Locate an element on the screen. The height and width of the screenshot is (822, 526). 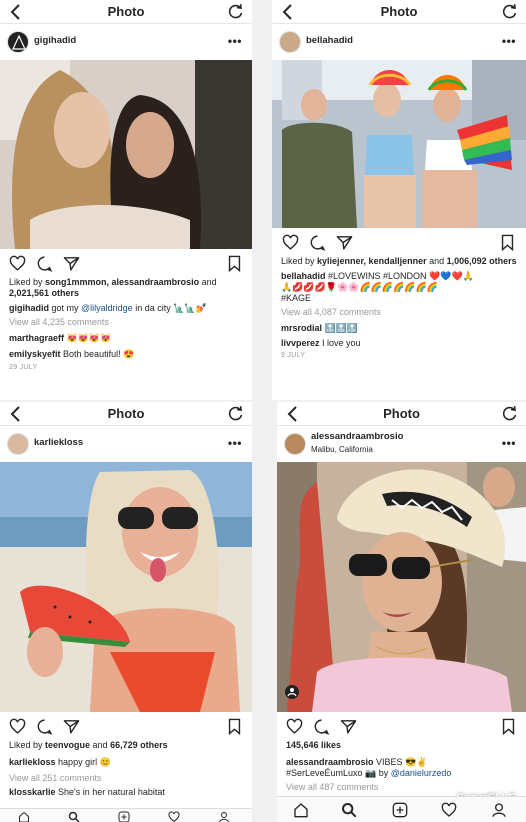
view-all-comments: View all 251 comments is located at coordinates (126, 778).